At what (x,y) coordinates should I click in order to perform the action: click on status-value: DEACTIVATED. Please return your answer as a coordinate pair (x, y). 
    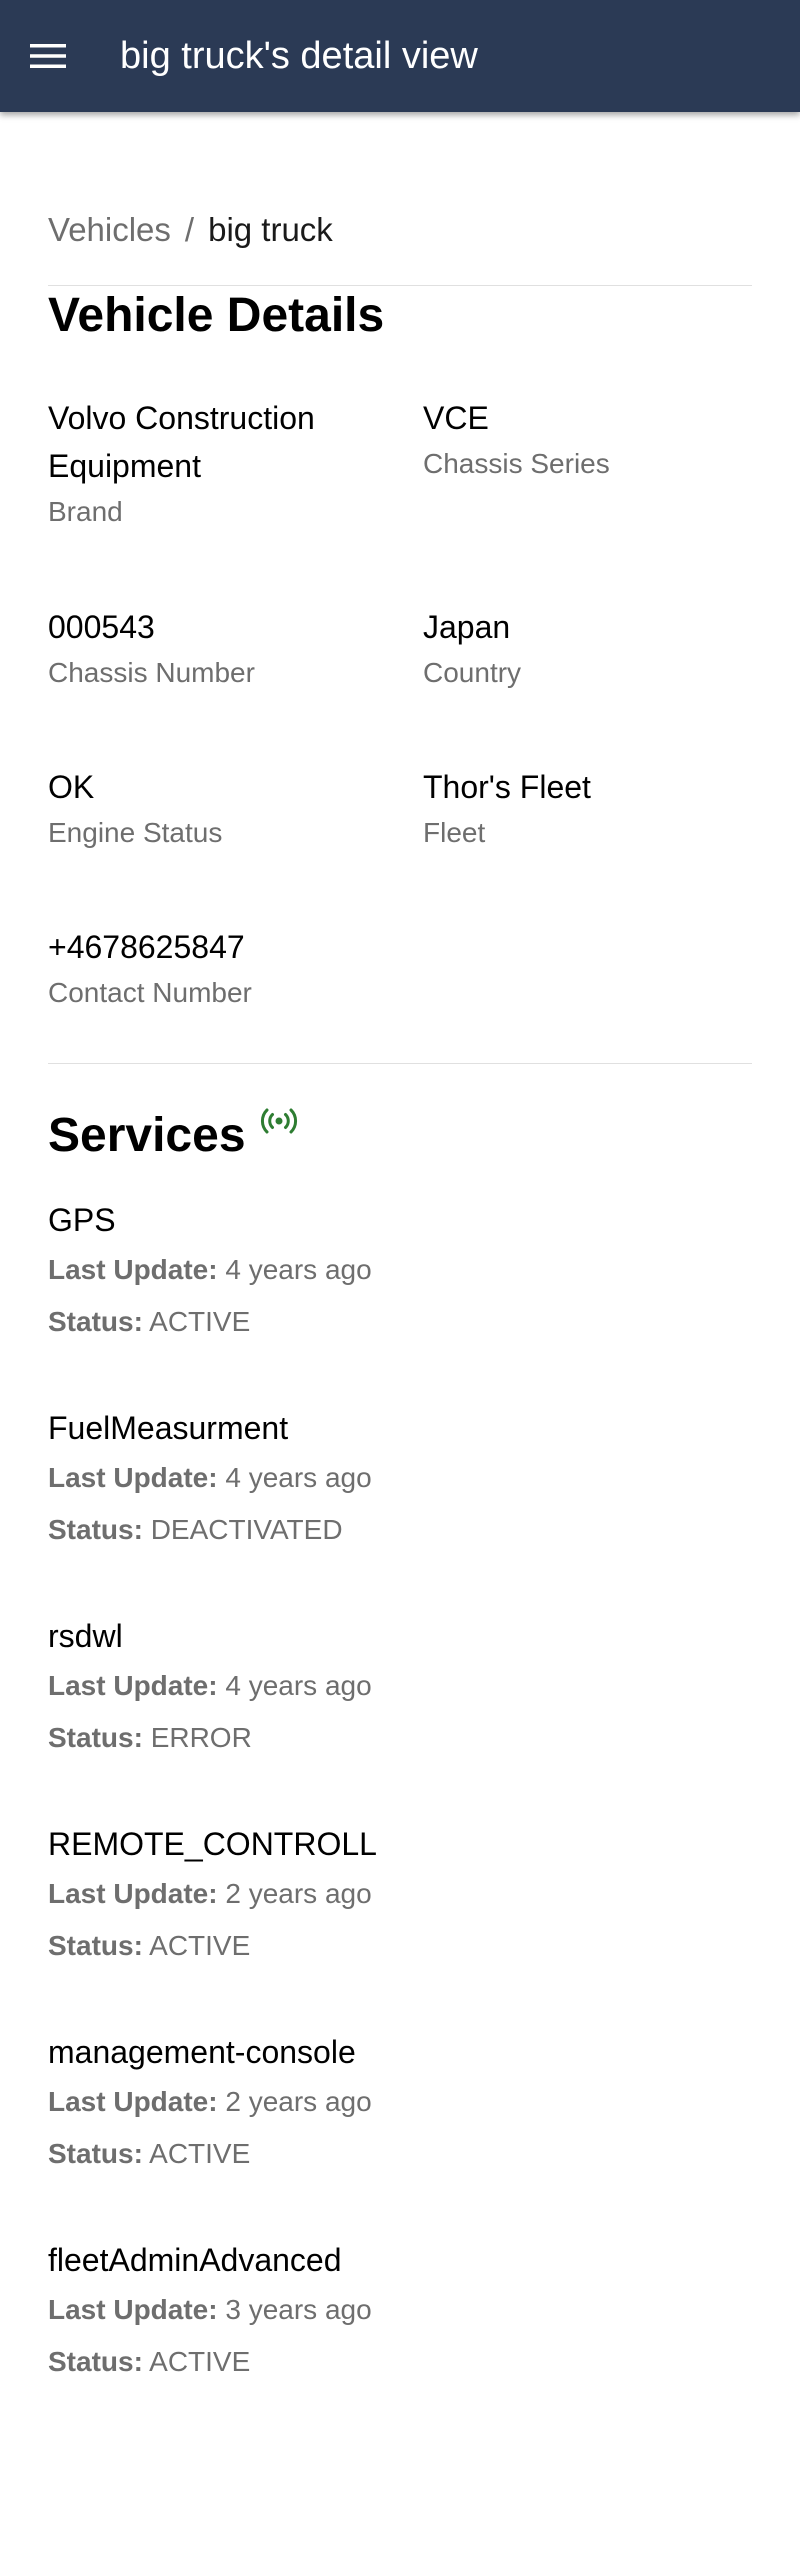
    Looking at the image, I should click on (246, 1529).